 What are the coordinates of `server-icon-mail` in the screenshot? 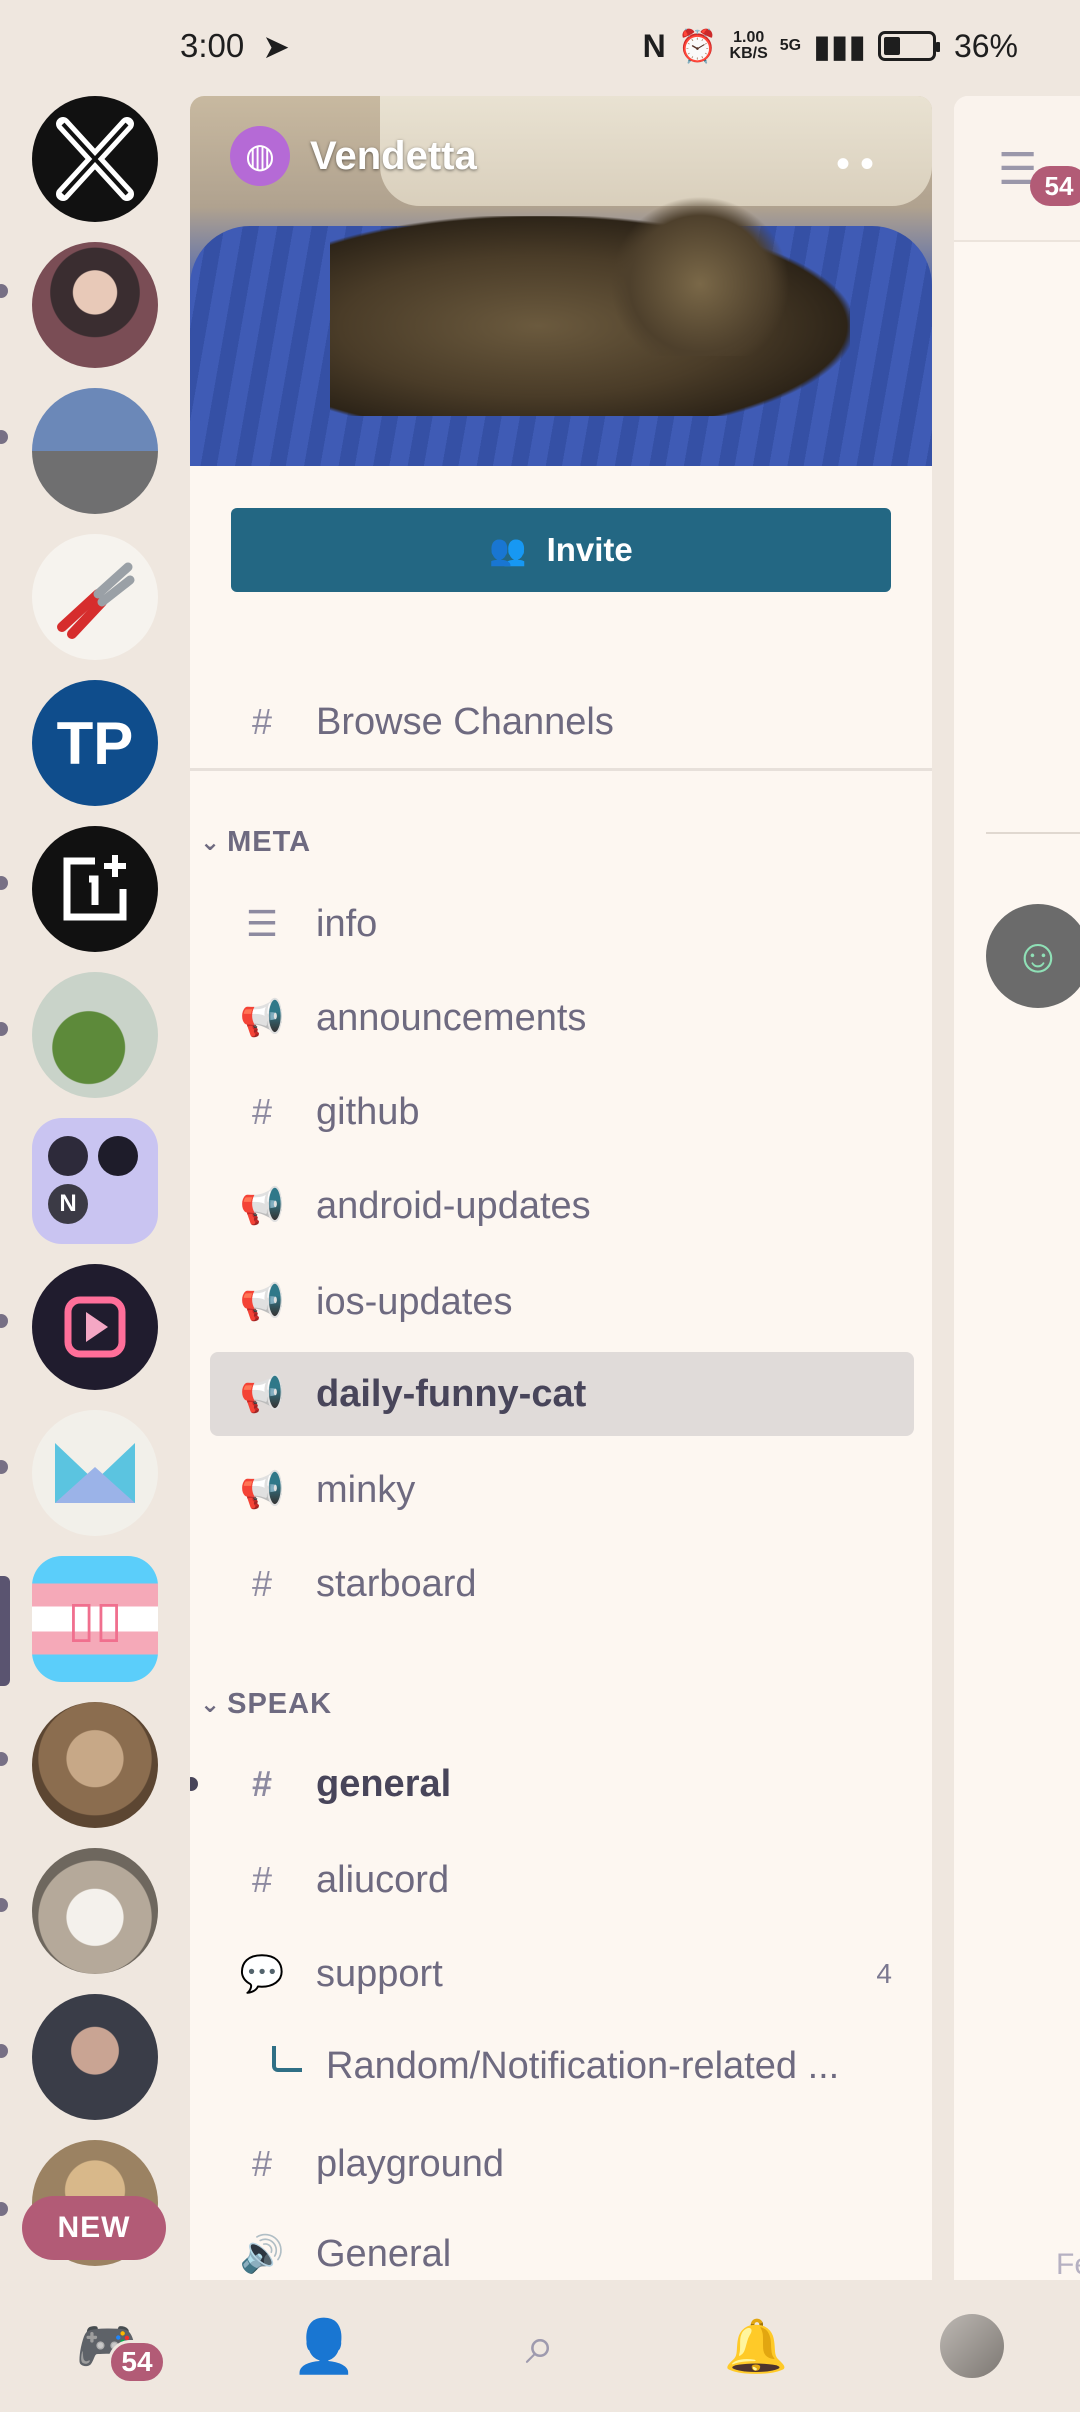 It's located at (95, 1473).